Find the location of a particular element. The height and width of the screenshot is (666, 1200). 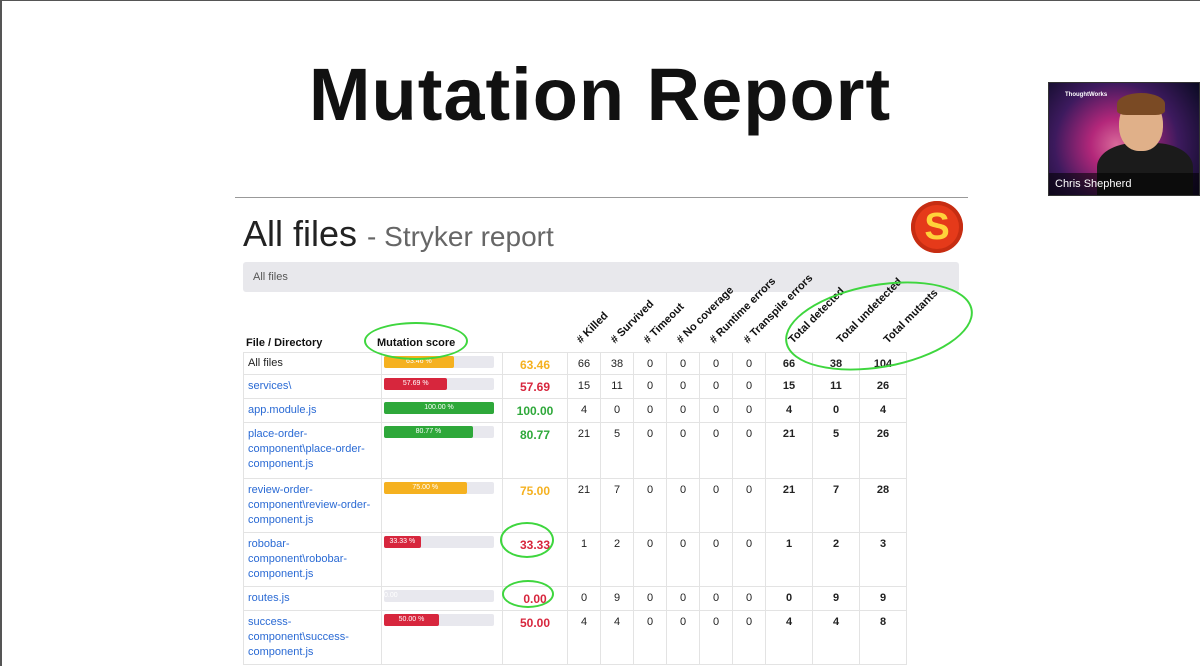

report-heading-suffix: - Stryker report is located at coordinates (460, 236).